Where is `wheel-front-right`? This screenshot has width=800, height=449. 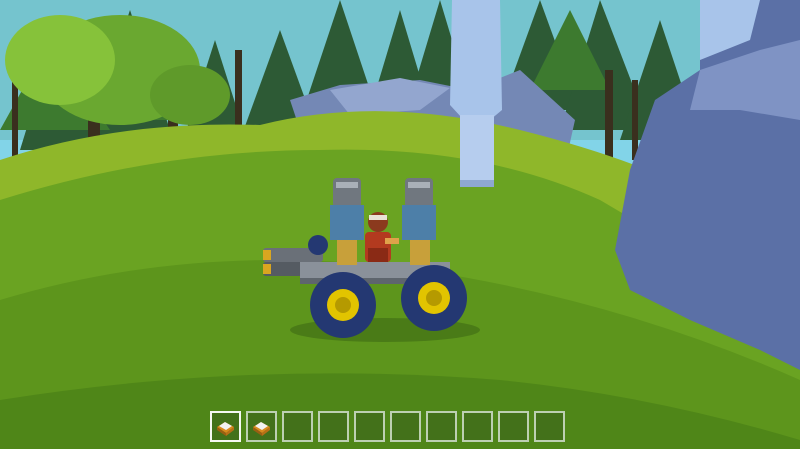
wheel-front-right is located at coordinates (434, 298).